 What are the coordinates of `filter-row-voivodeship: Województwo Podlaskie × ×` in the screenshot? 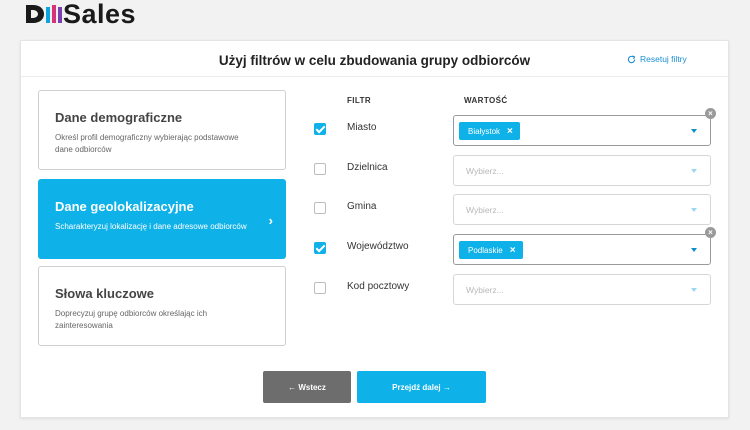 It's located at (515, 246).